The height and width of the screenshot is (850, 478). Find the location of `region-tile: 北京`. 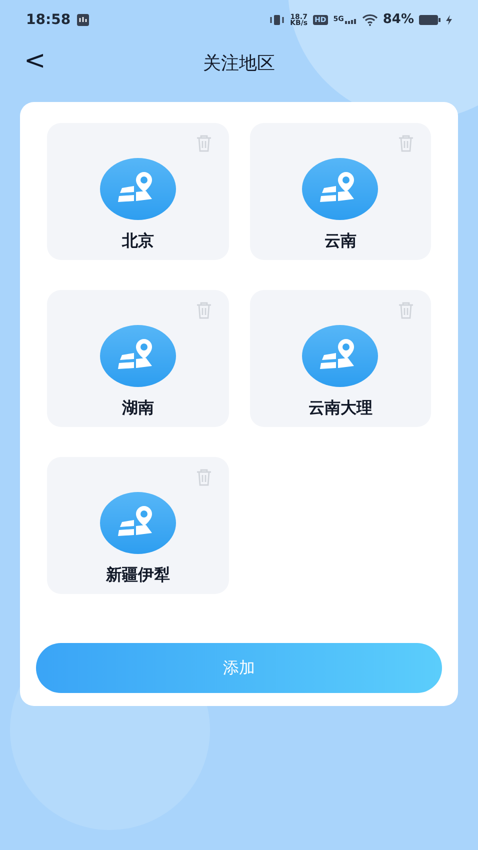

region-tile: 北京 is located at coordinates (137, 191).